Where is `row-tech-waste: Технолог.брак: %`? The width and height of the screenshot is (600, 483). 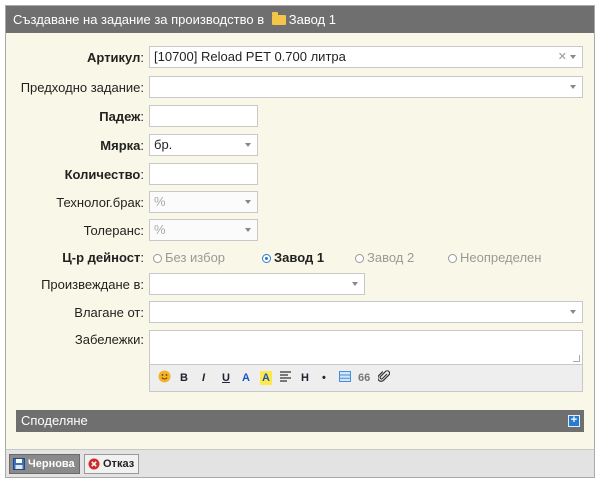
row-tech-waste: Технолог.брак: % is located at coordinates (300, 203).